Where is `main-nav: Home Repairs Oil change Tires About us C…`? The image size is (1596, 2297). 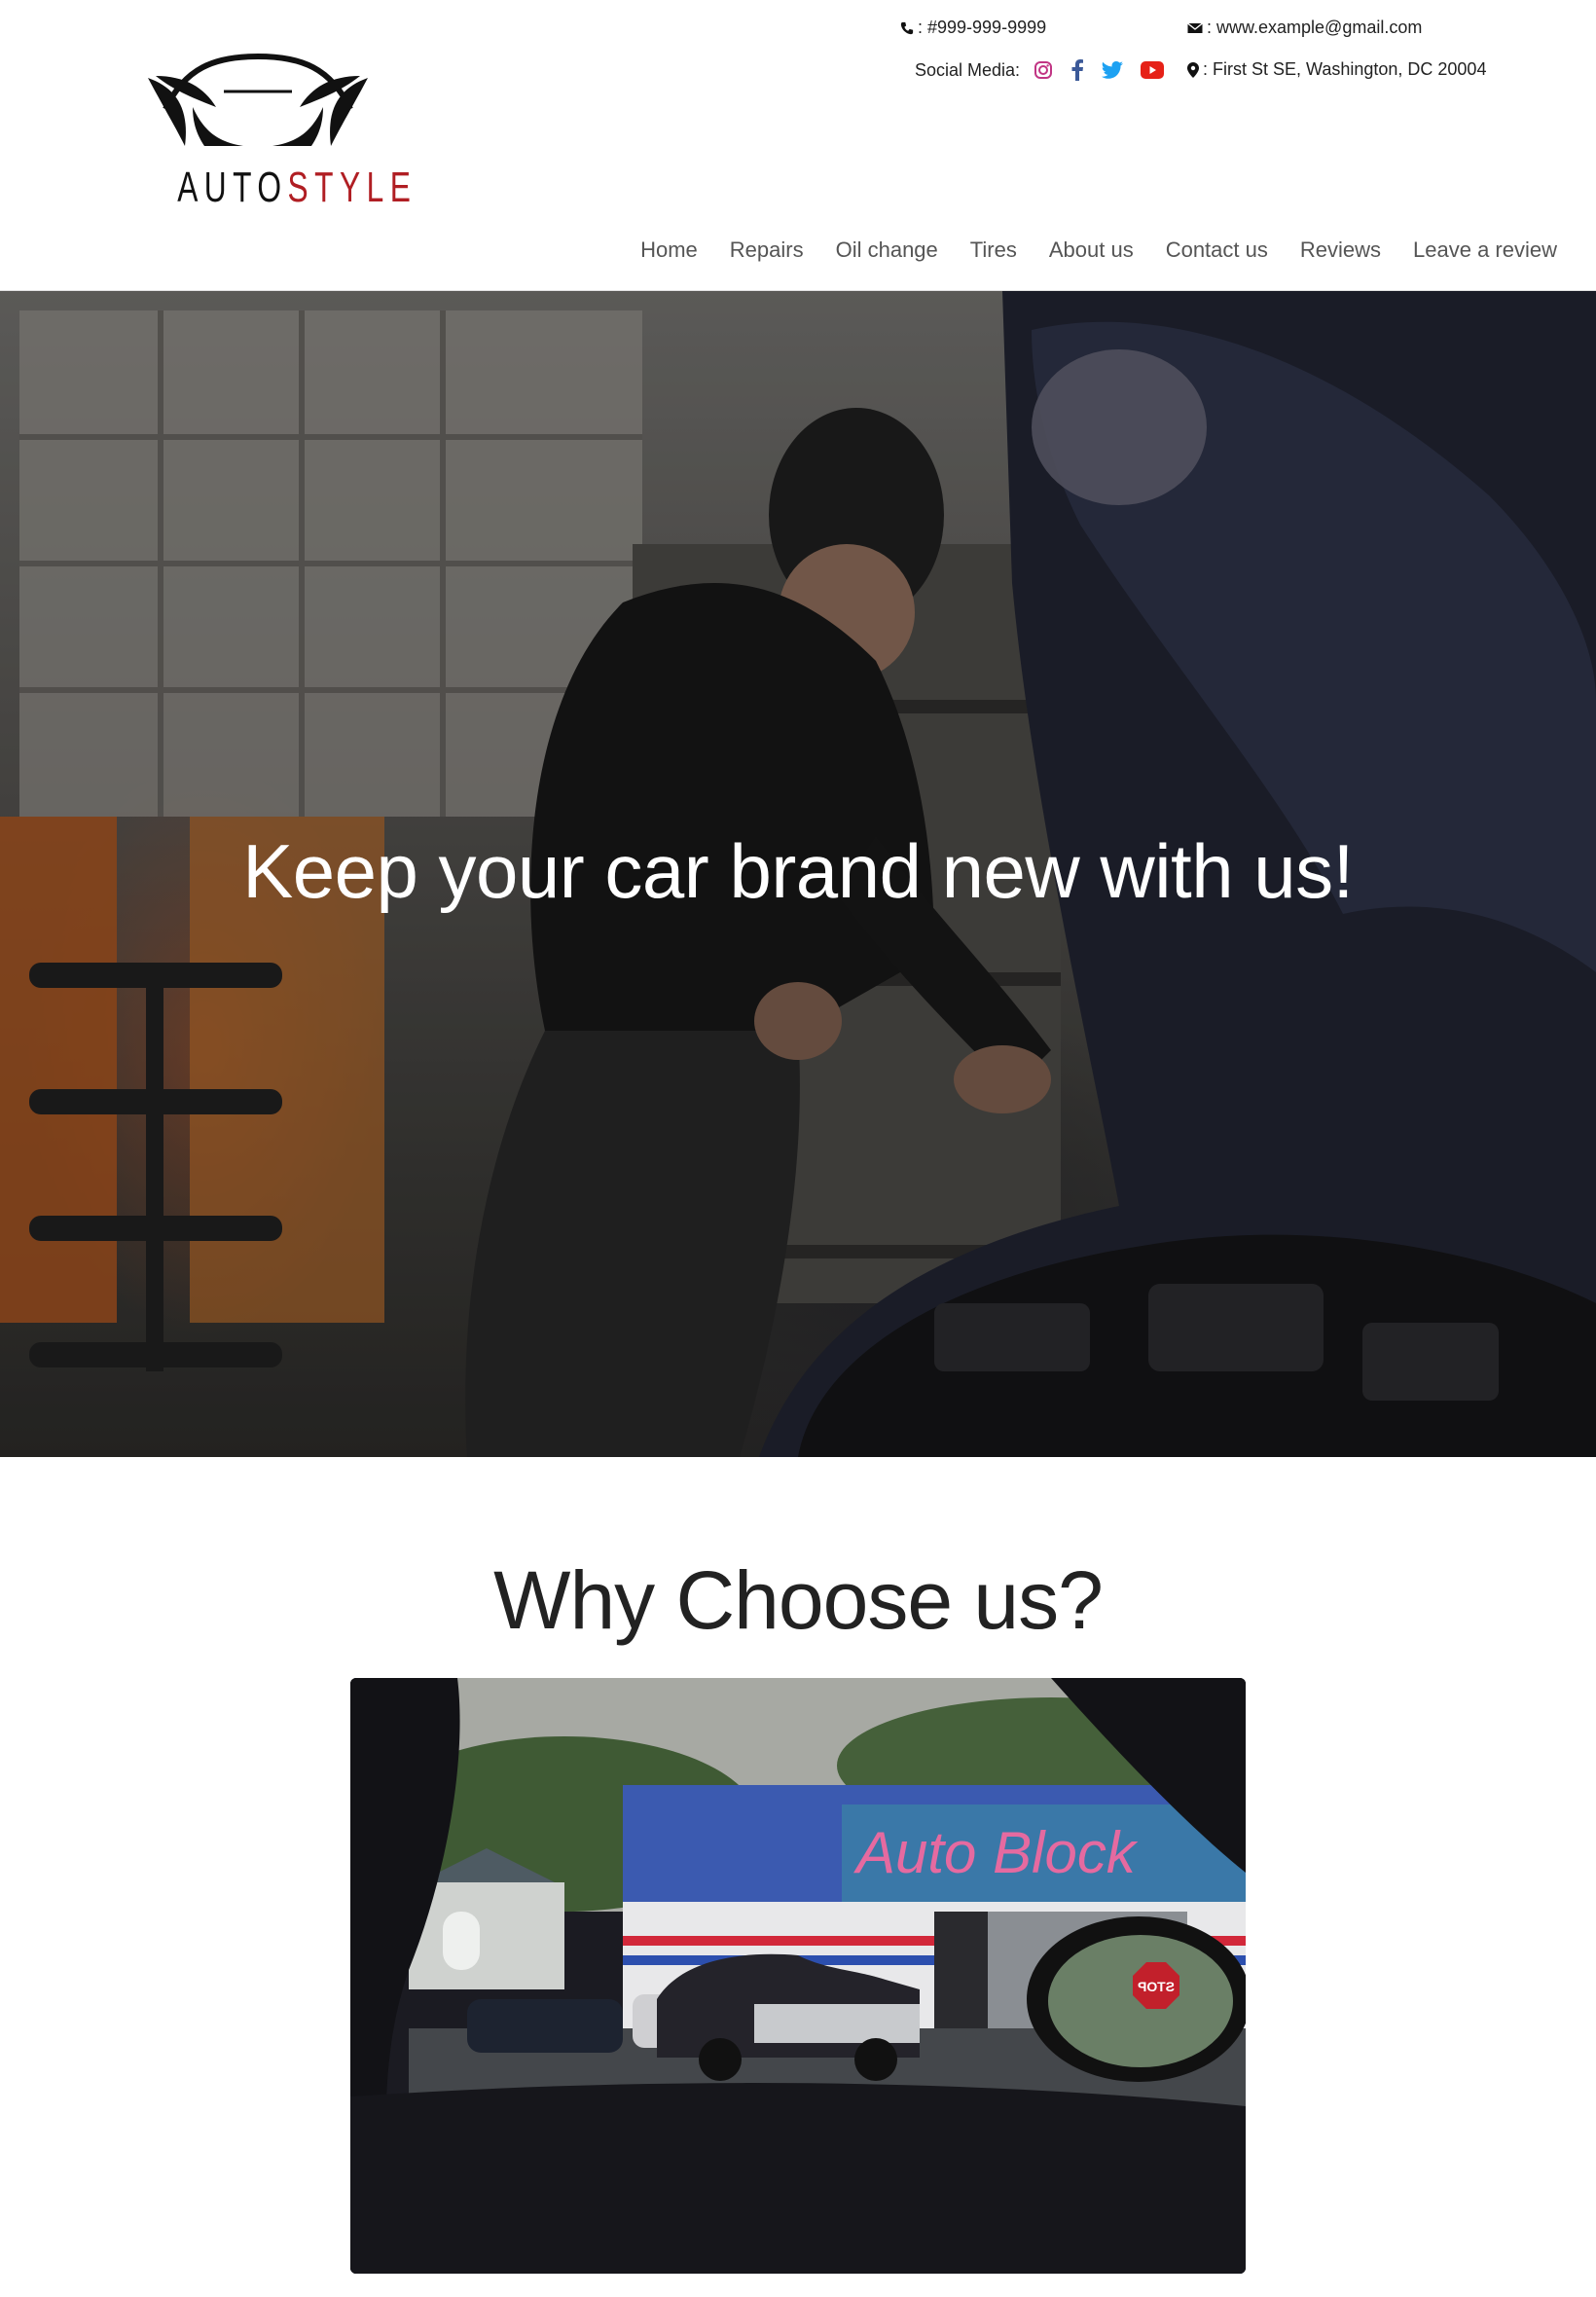
main-nav: Home Repairs Oil change Tires About us C… is located at coordinates (1098, 250).